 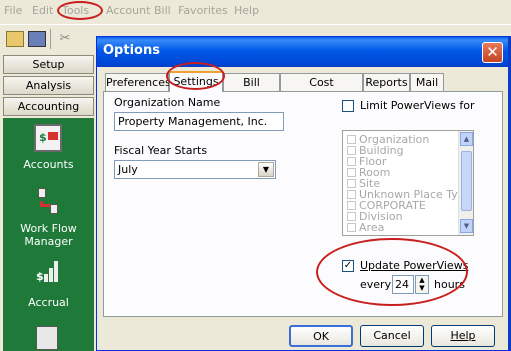 I want to click on nav-item-work-flow-manager: Work Flow Manager, so click(x=48, y=235).